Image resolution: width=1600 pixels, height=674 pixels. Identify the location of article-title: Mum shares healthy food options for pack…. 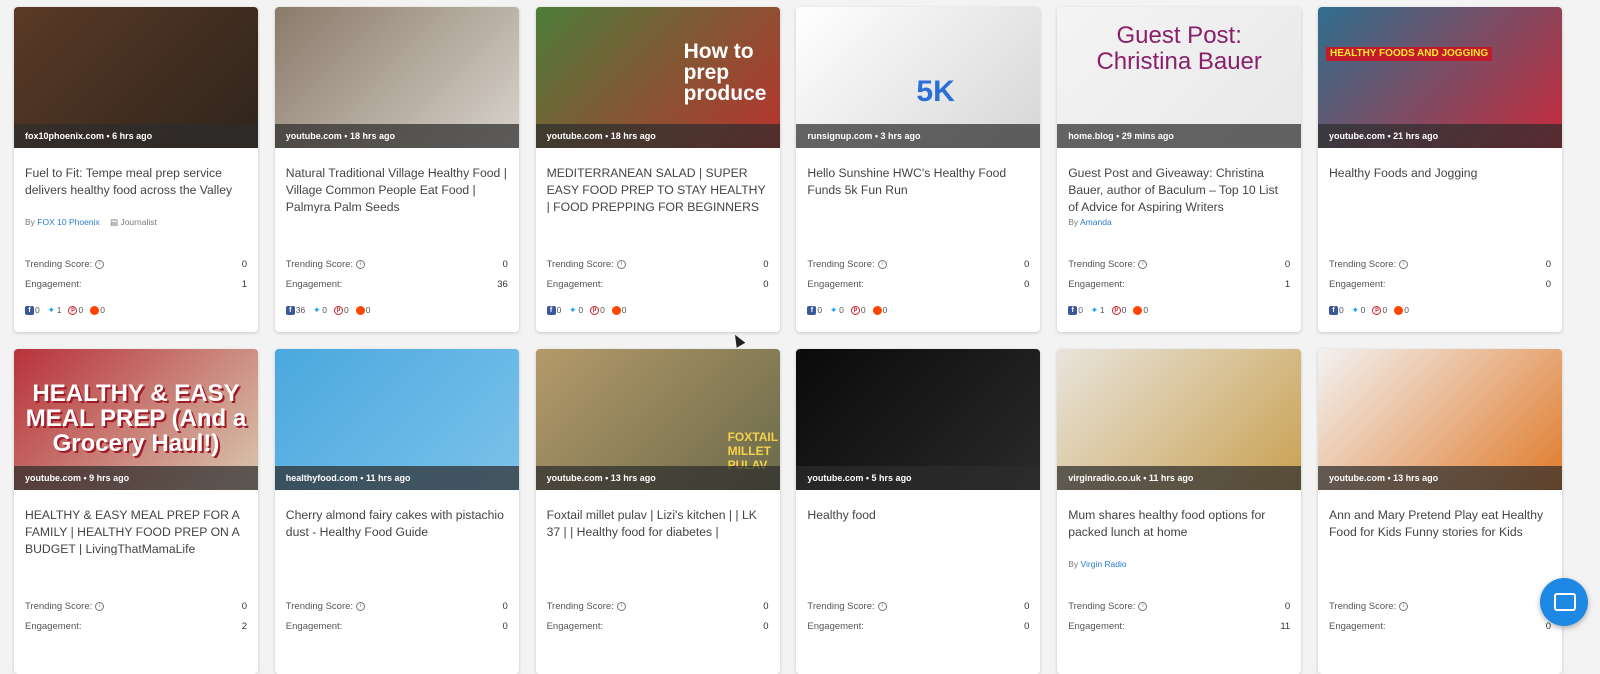
(1179, 531).